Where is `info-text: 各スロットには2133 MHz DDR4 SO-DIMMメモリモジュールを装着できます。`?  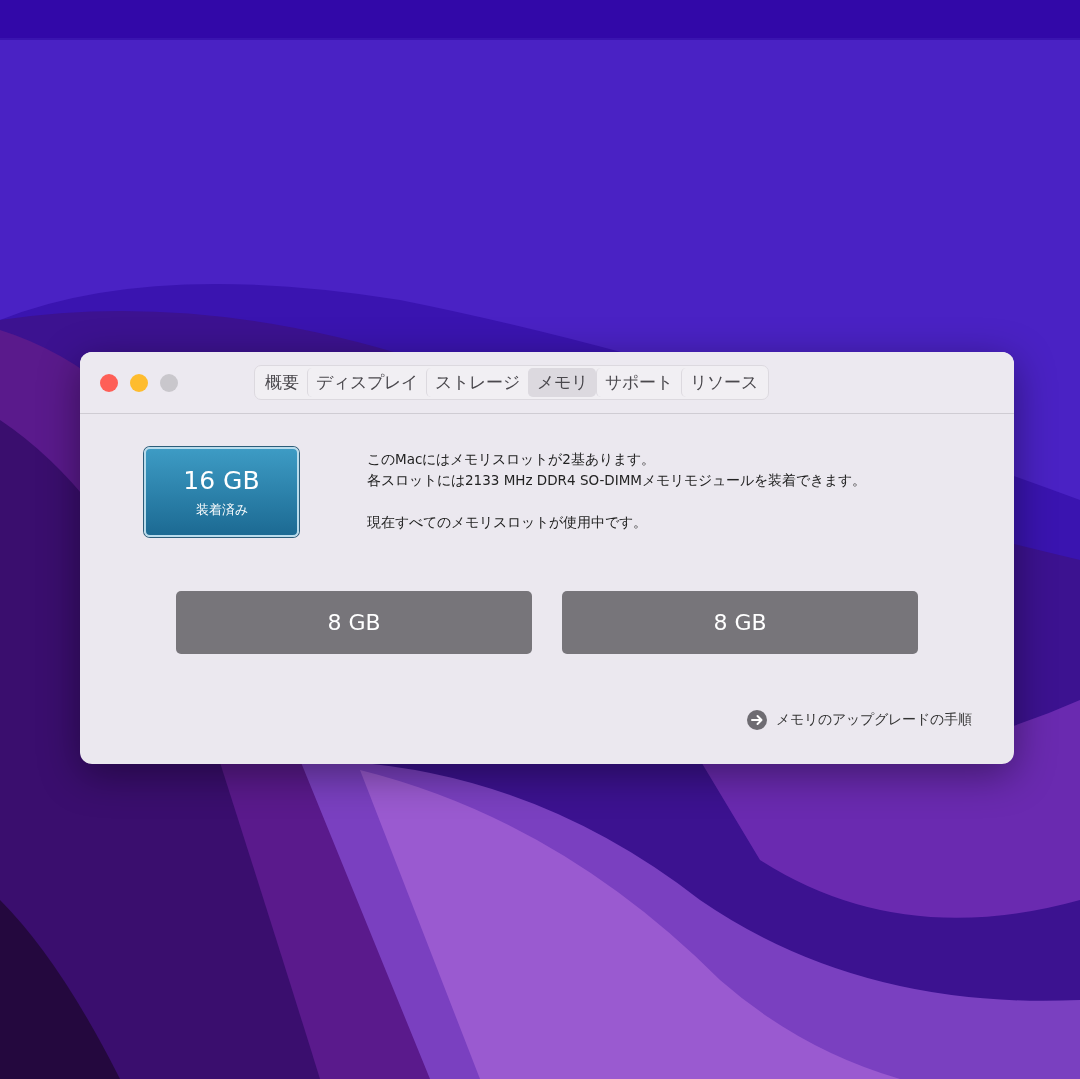
info-text: 各スロットには2133 MHz DDR4 SO-DIMMメモリモジュールを装着できます。 is located at coordinates (616, 480).